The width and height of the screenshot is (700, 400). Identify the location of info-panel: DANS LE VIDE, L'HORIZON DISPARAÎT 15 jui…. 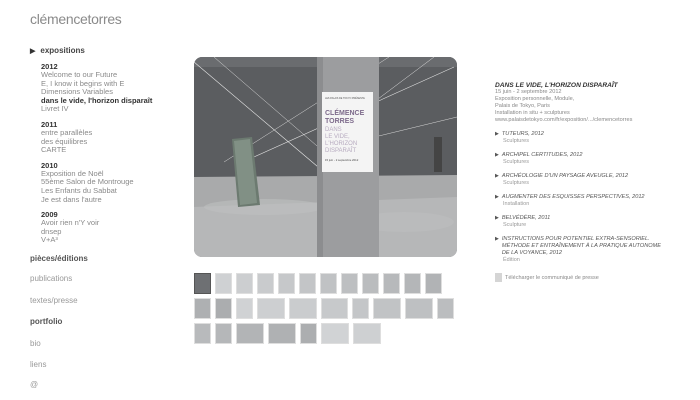
(580, 182).